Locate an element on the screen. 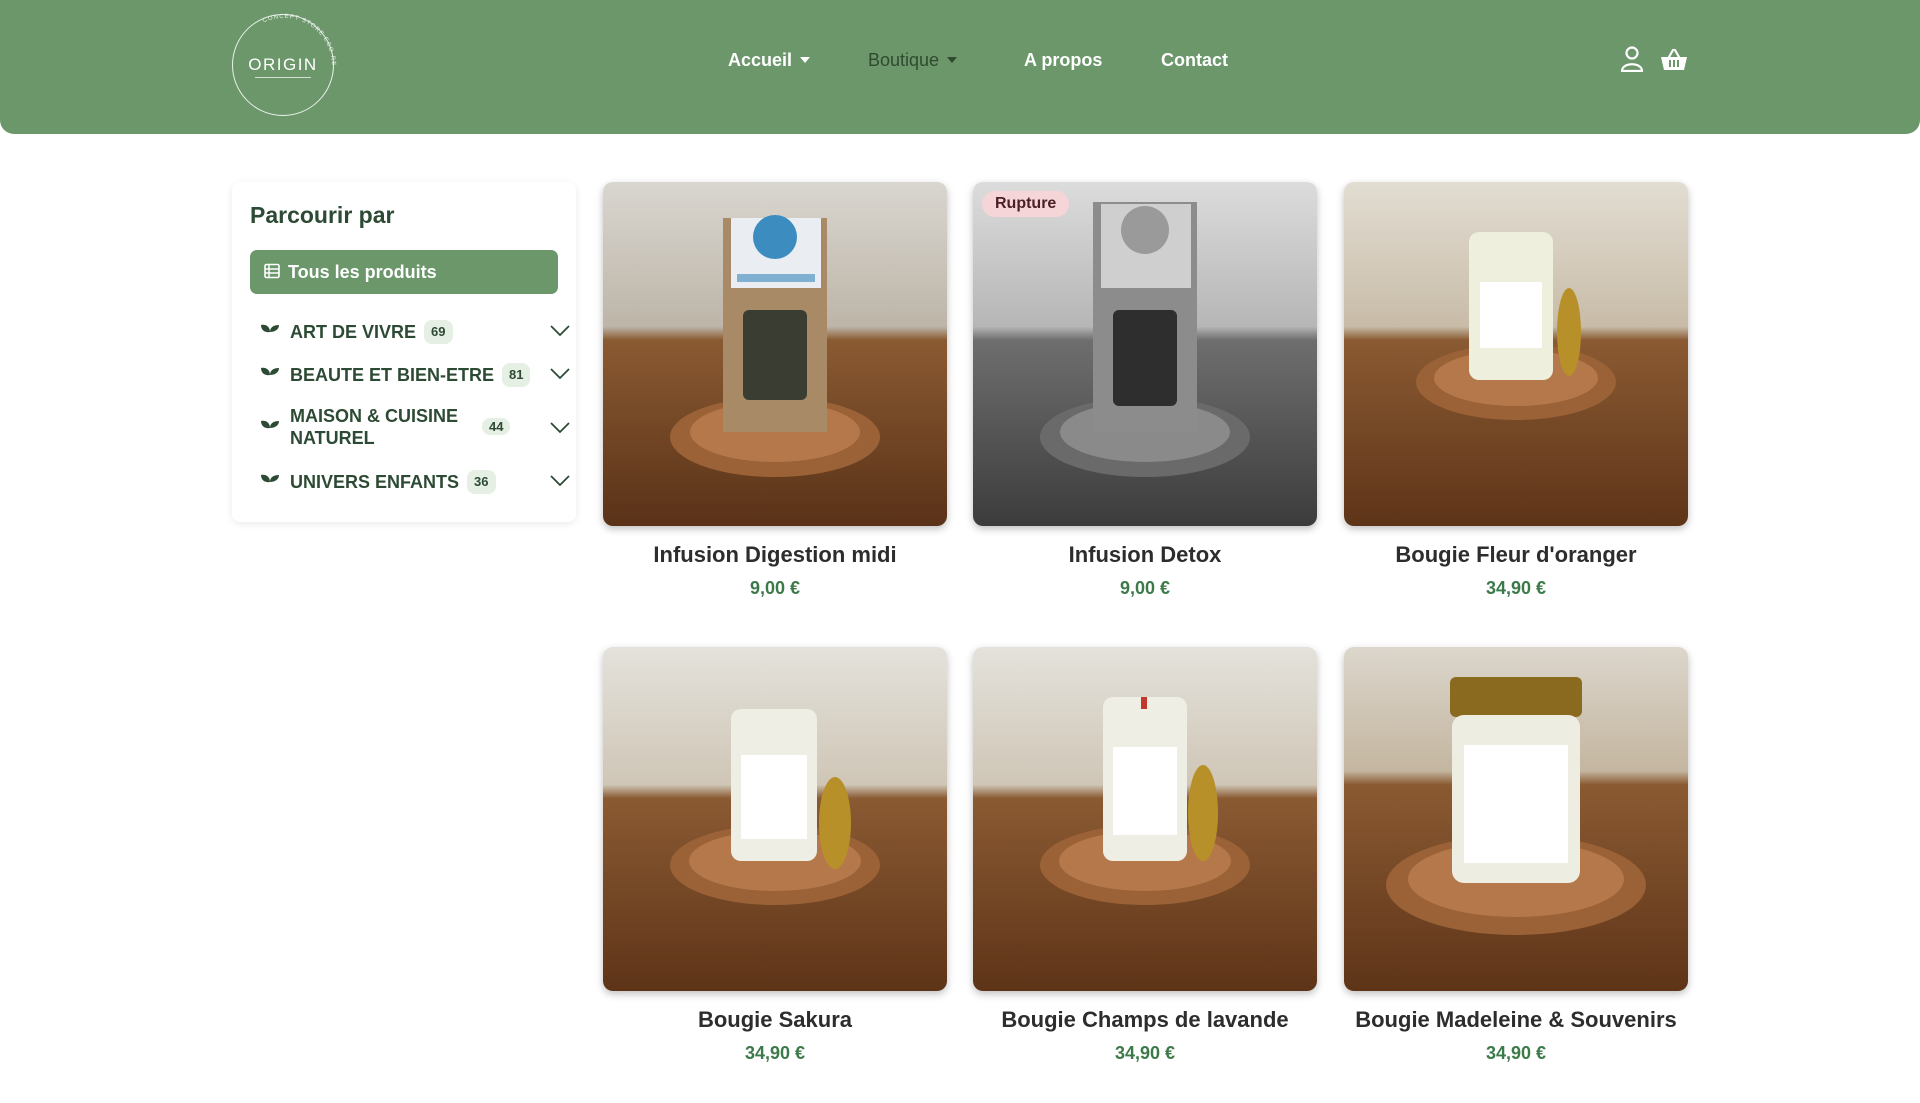  sidebar-title: Parcourir par is located at coordinates (322, 215).